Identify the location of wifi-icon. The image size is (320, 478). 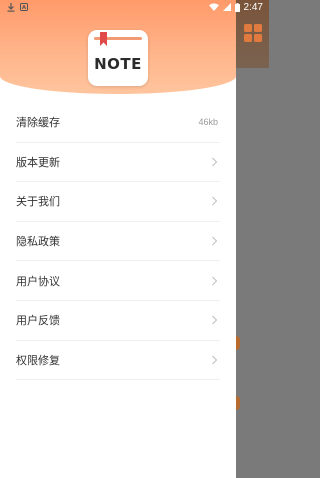
(213, 7).